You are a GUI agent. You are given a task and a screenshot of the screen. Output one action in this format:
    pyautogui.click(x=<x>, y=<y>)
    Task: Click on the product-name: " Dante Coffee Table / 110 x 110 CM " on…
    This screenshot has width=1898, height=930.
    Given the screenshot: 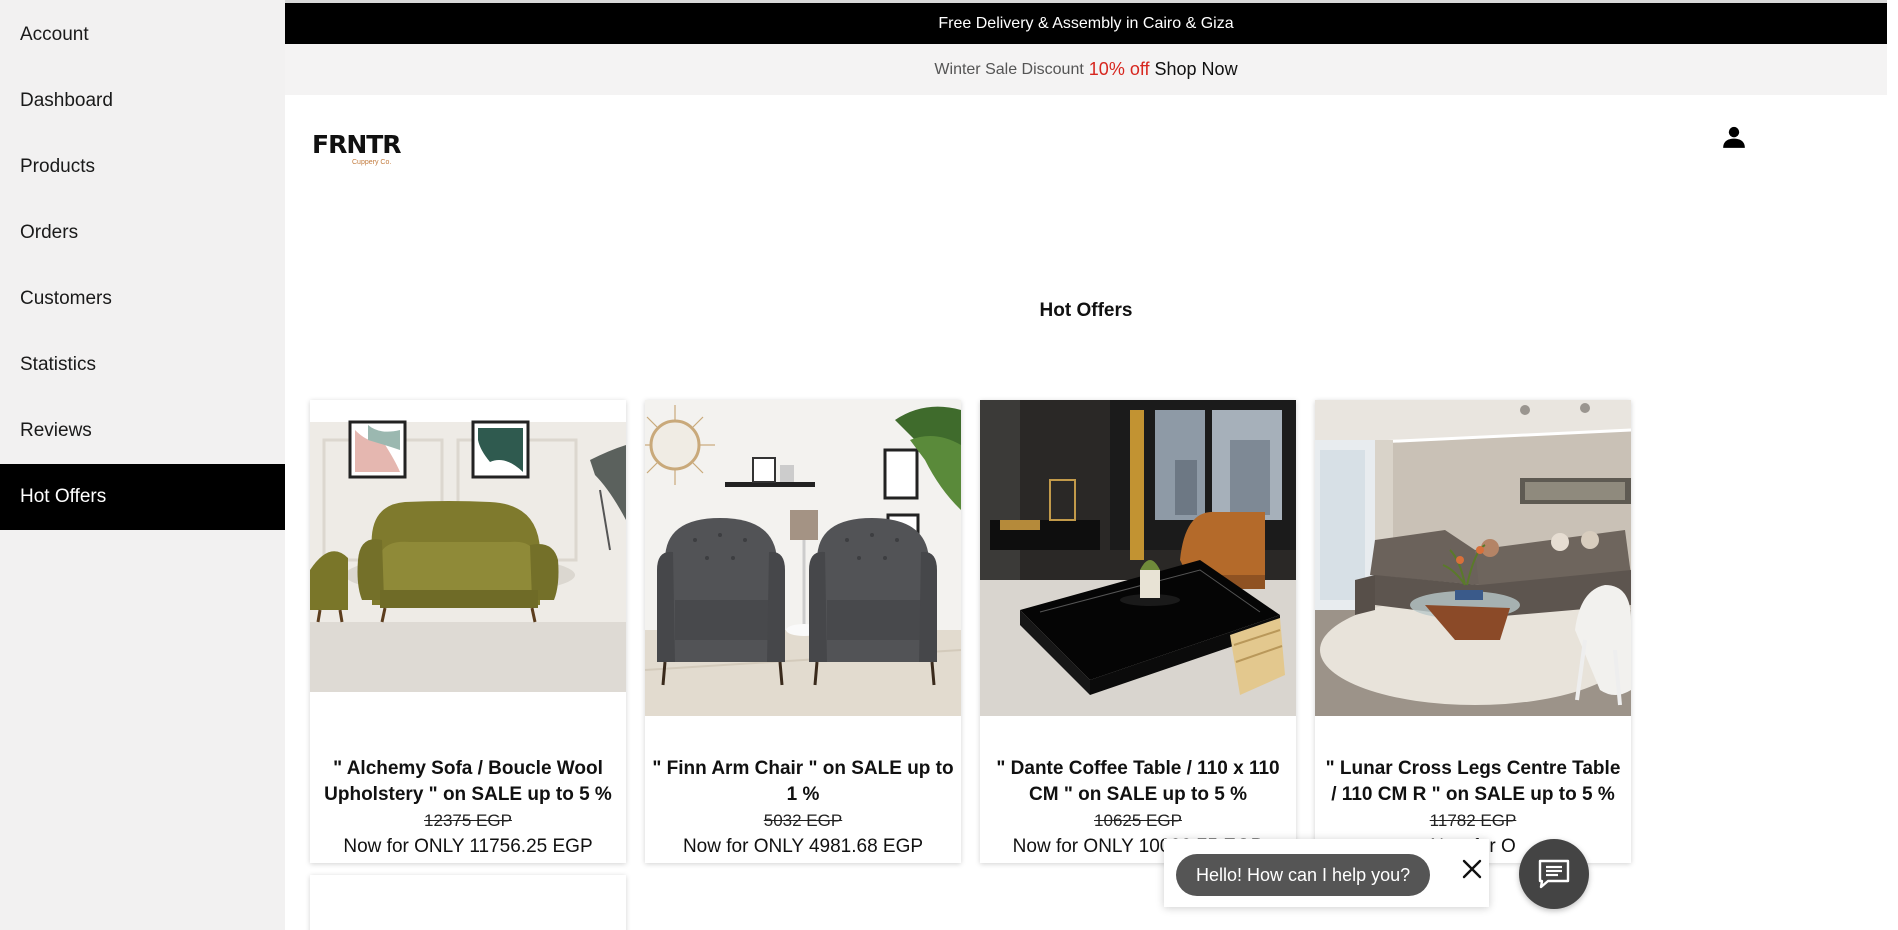 What is the action you would take?
    pyautogui.click(x=1138, y=781)
    